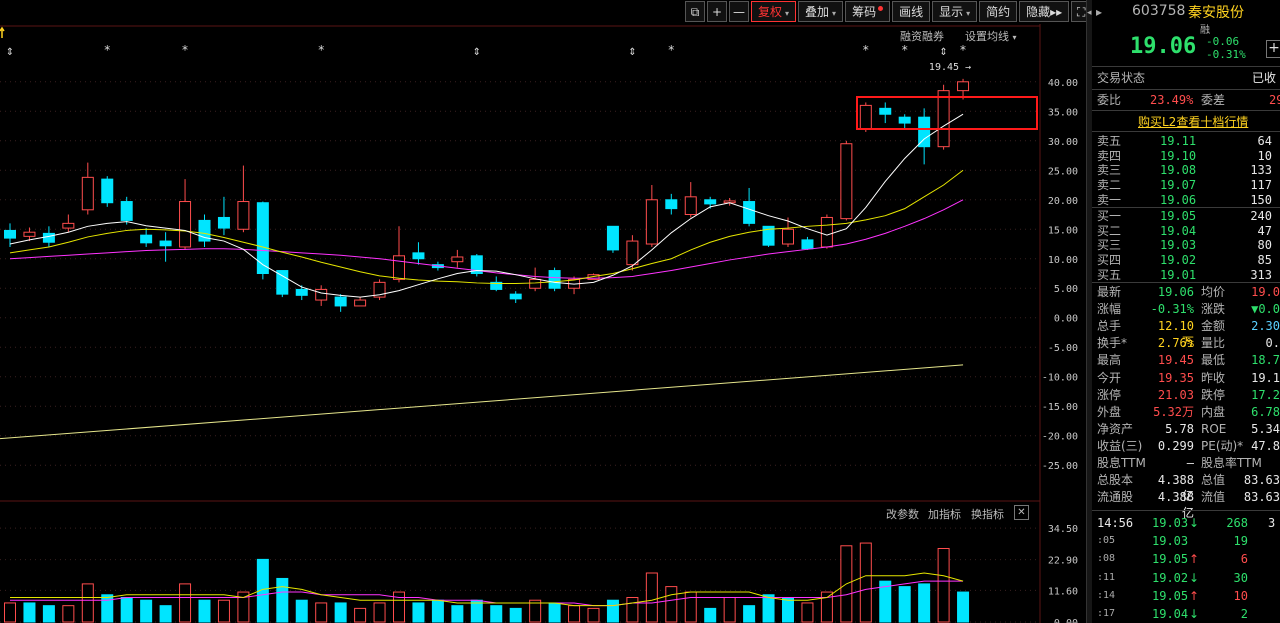  Describe the element at coordinates (1186, 245) in the screenshot. I see `bid-level-row: 买三 19.03 80` at that location.